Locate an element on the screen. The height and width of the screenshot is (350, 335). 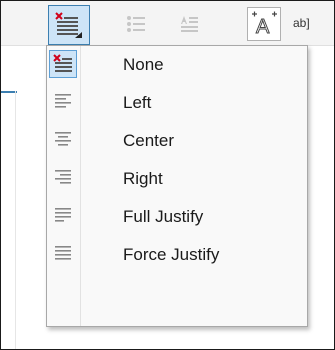
align-right-icon is located at coordinates (63, 177).